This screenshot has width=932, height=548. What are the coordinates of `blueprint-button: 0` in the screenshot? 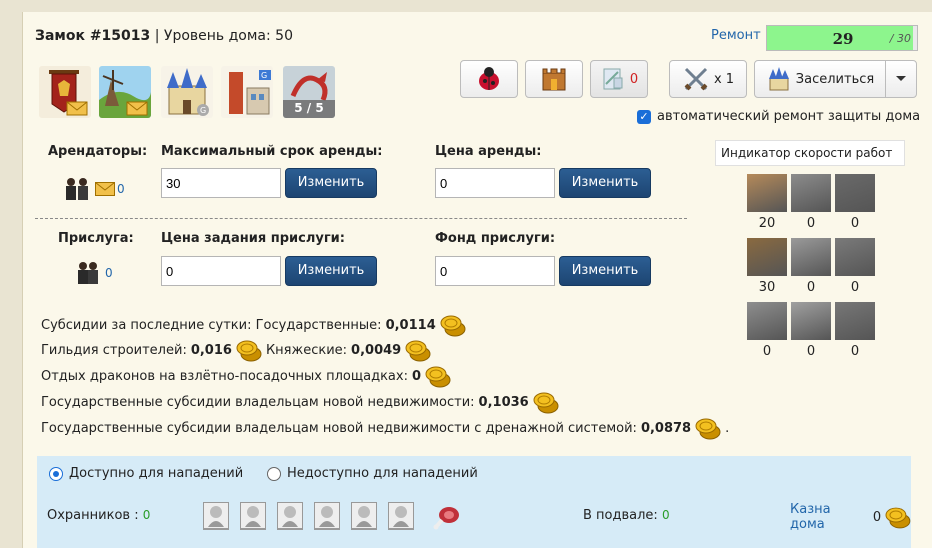 It's located at (619, 79).